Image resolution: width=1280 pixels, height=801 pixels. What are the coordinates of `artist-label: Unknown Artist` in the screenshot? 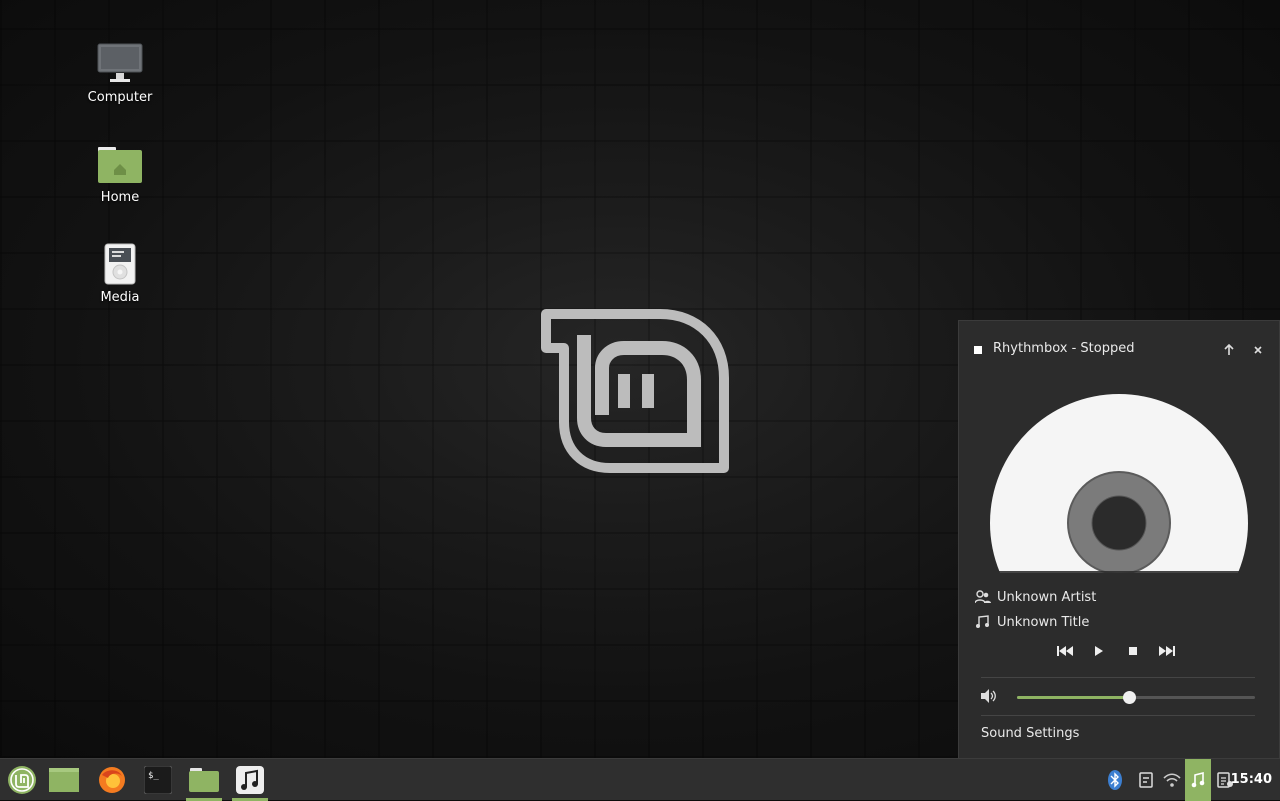 It's located at (1047, 597).